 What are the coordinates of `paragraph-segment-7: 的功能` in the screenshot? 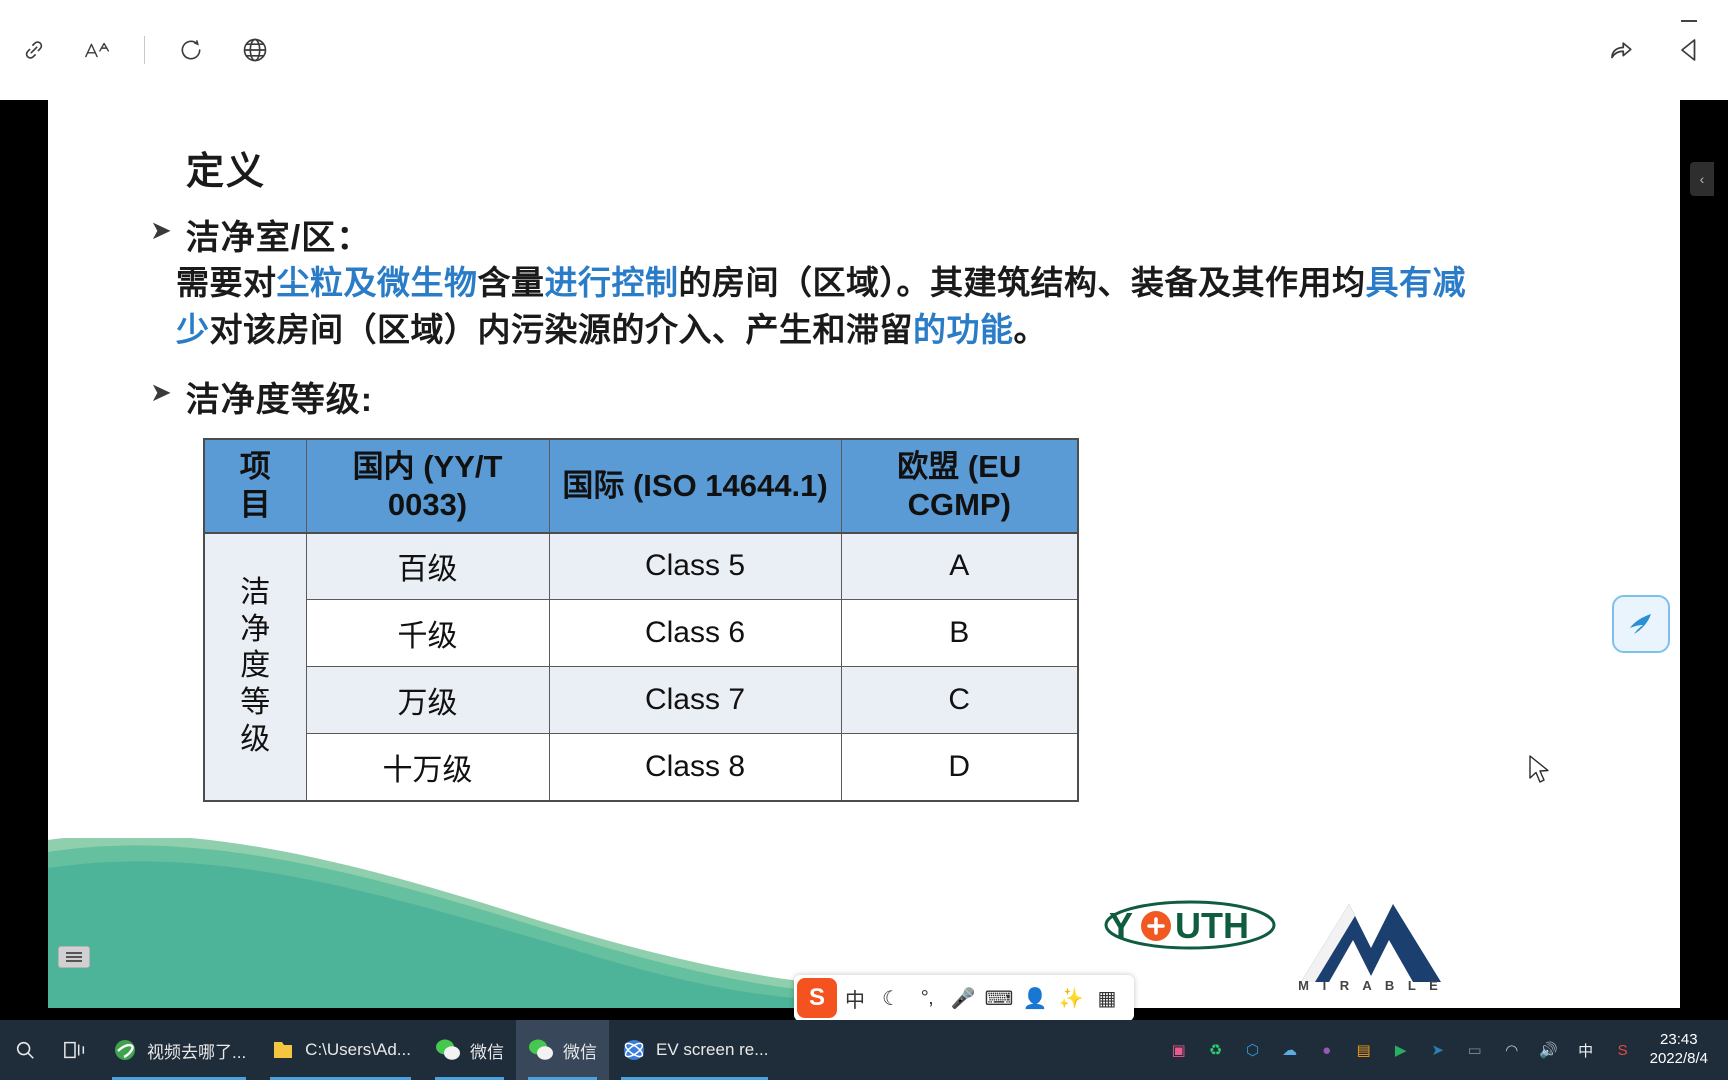 It's located at (963, 329).